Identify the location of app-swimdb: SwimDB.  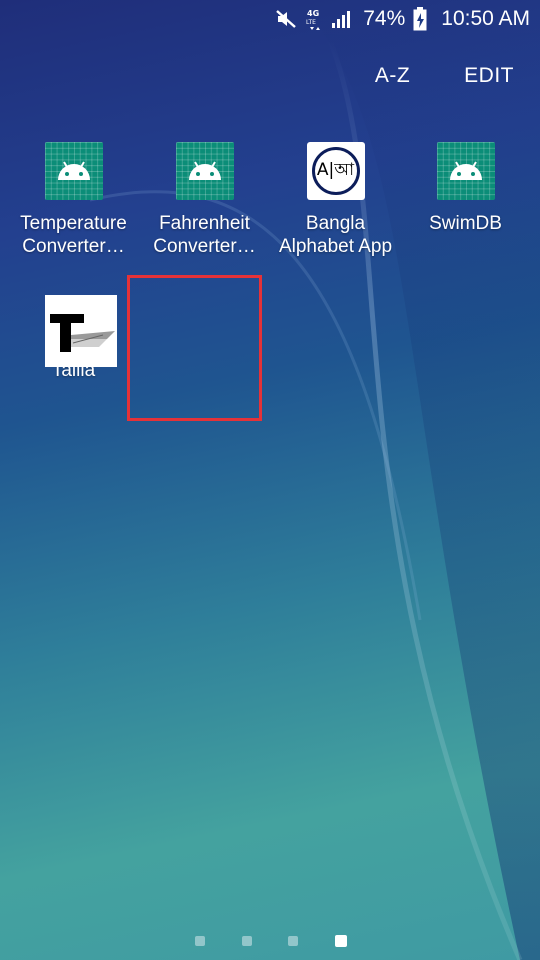
(465, 188).